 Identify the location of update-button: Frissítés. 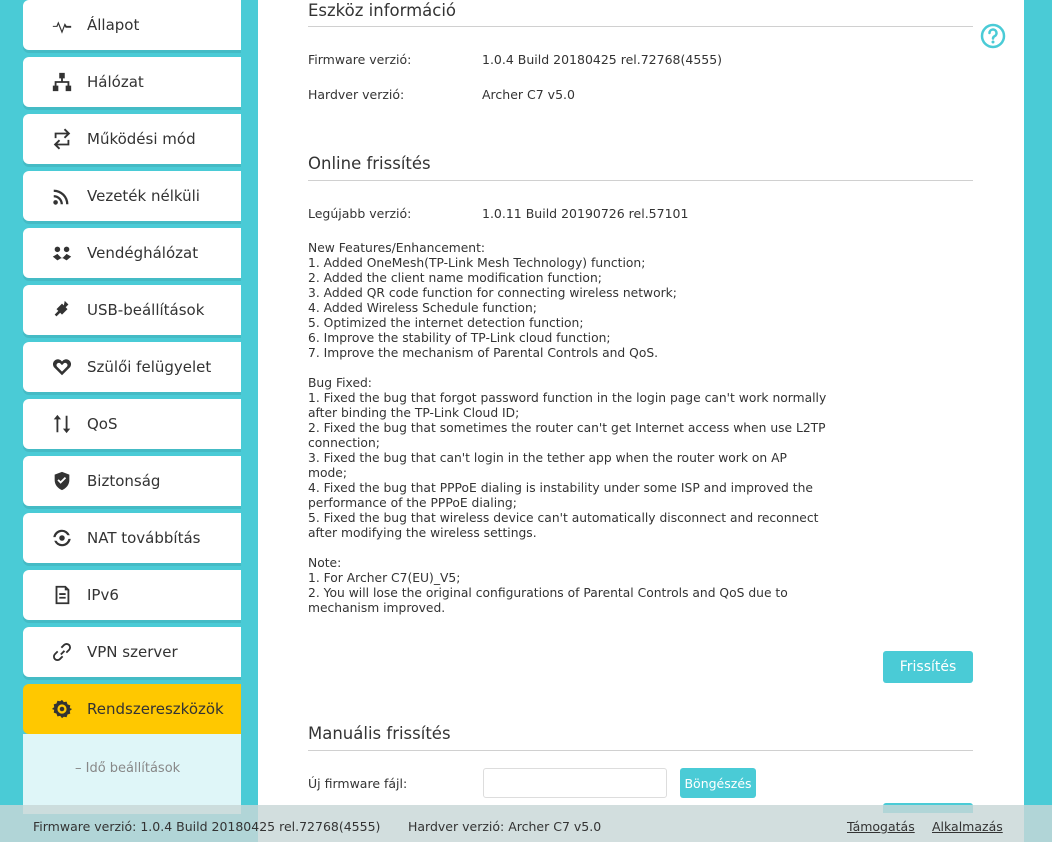
(928, 667).